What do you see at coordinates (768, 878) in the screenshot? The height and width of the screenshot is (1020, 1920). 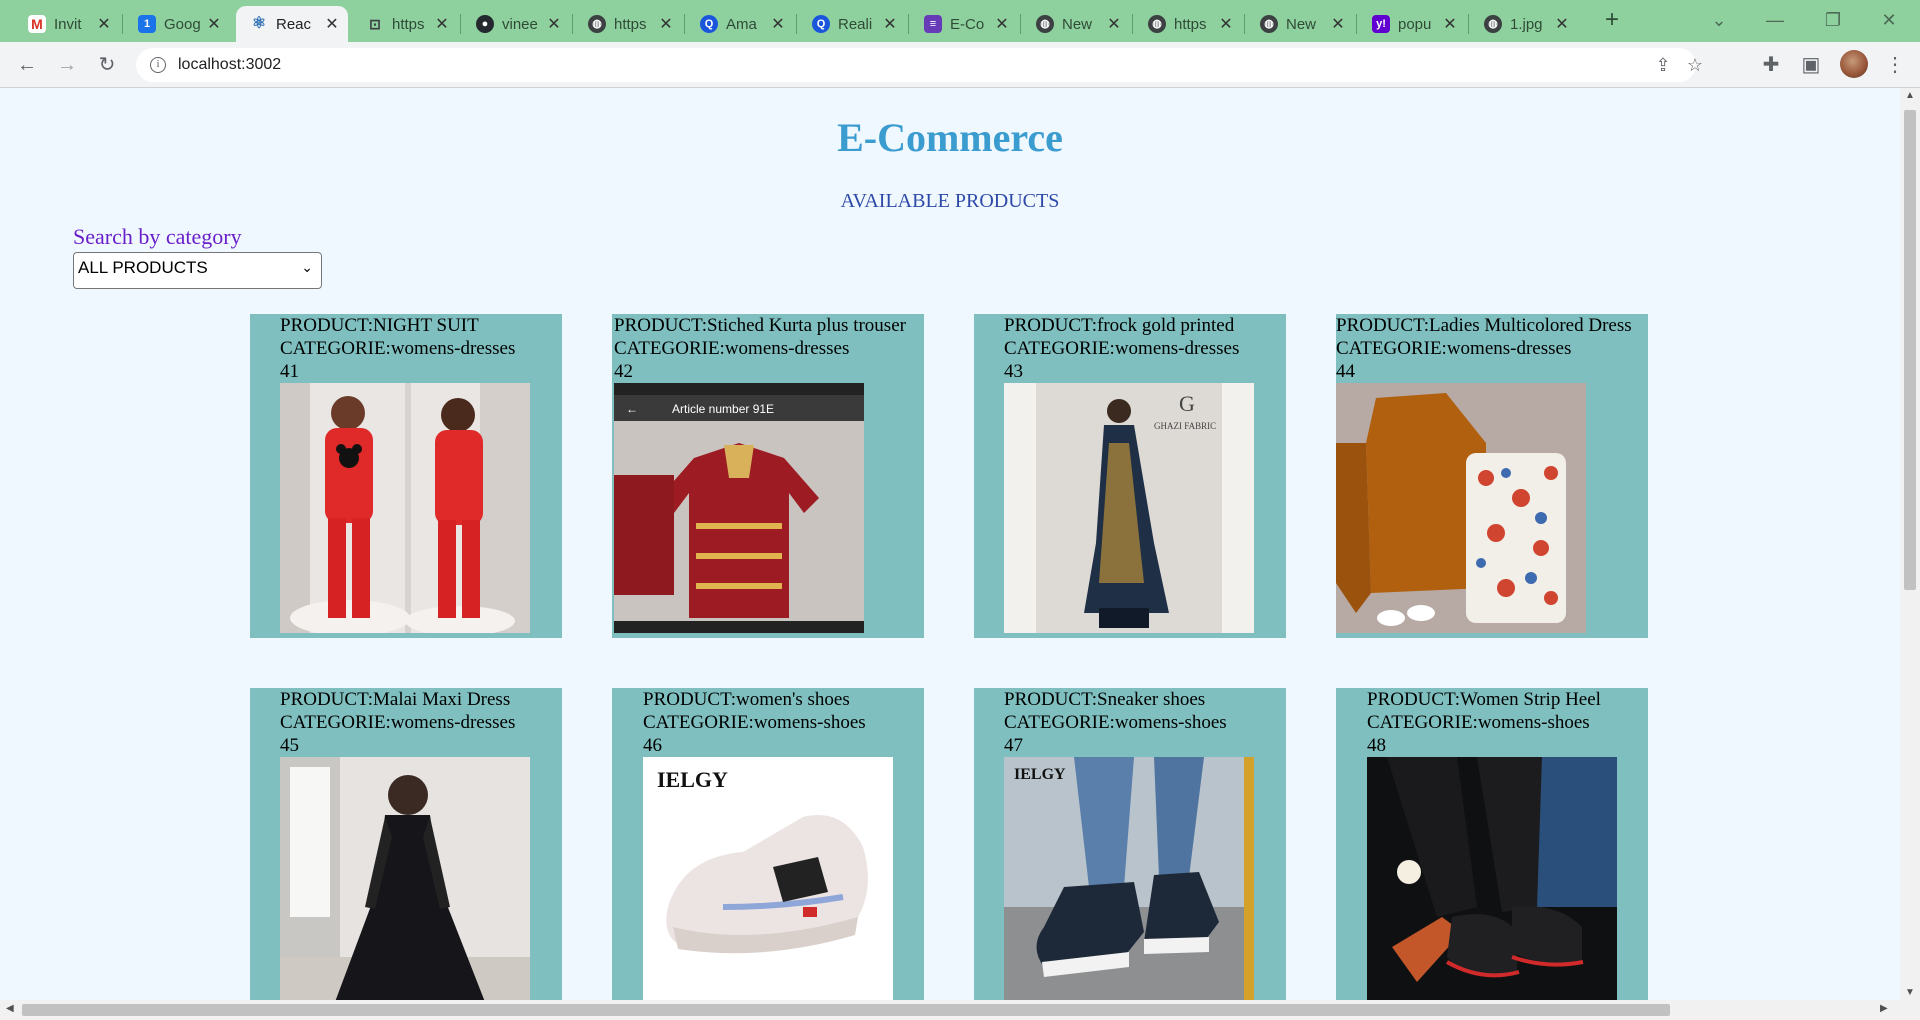 I see `product-image-womens-shoes: IELGY` at bounding box center [768, 878].